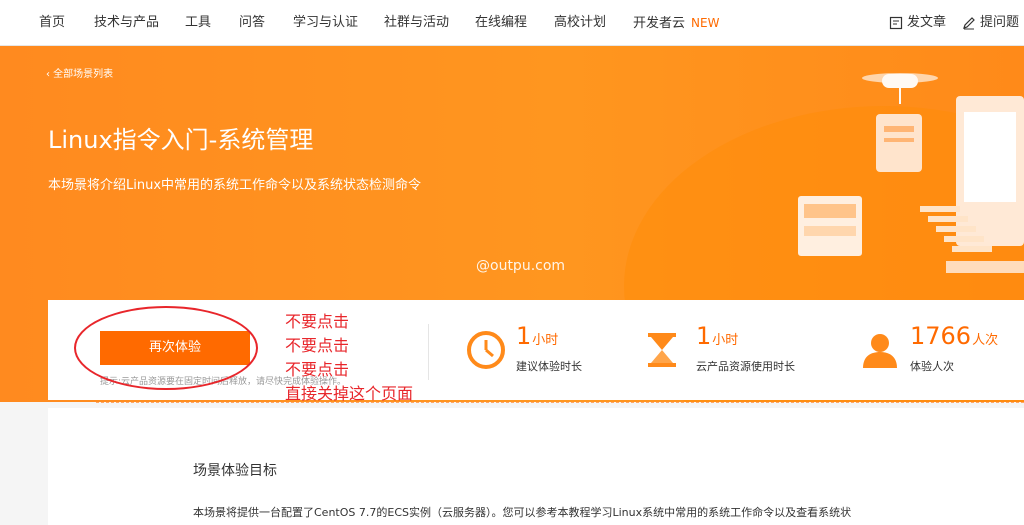 This screenshot has width=1024, height=525. What do you see at coordinates (349, 393) in the screenshot?
I see `annotation-text: 直接关掉这个页面` at bounding box center [349, 393].